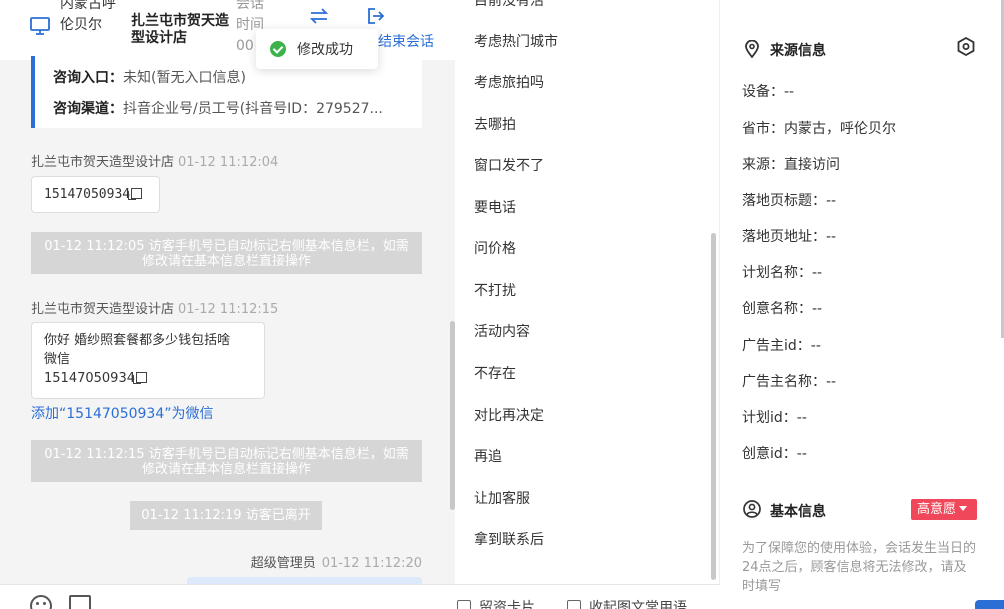 This screenshot has height=609, width=1004. What do you see at coordinates (495, 373) in the screenshot?
I see `quick-reply-item: 不存在` at bounding box center [495, 373].